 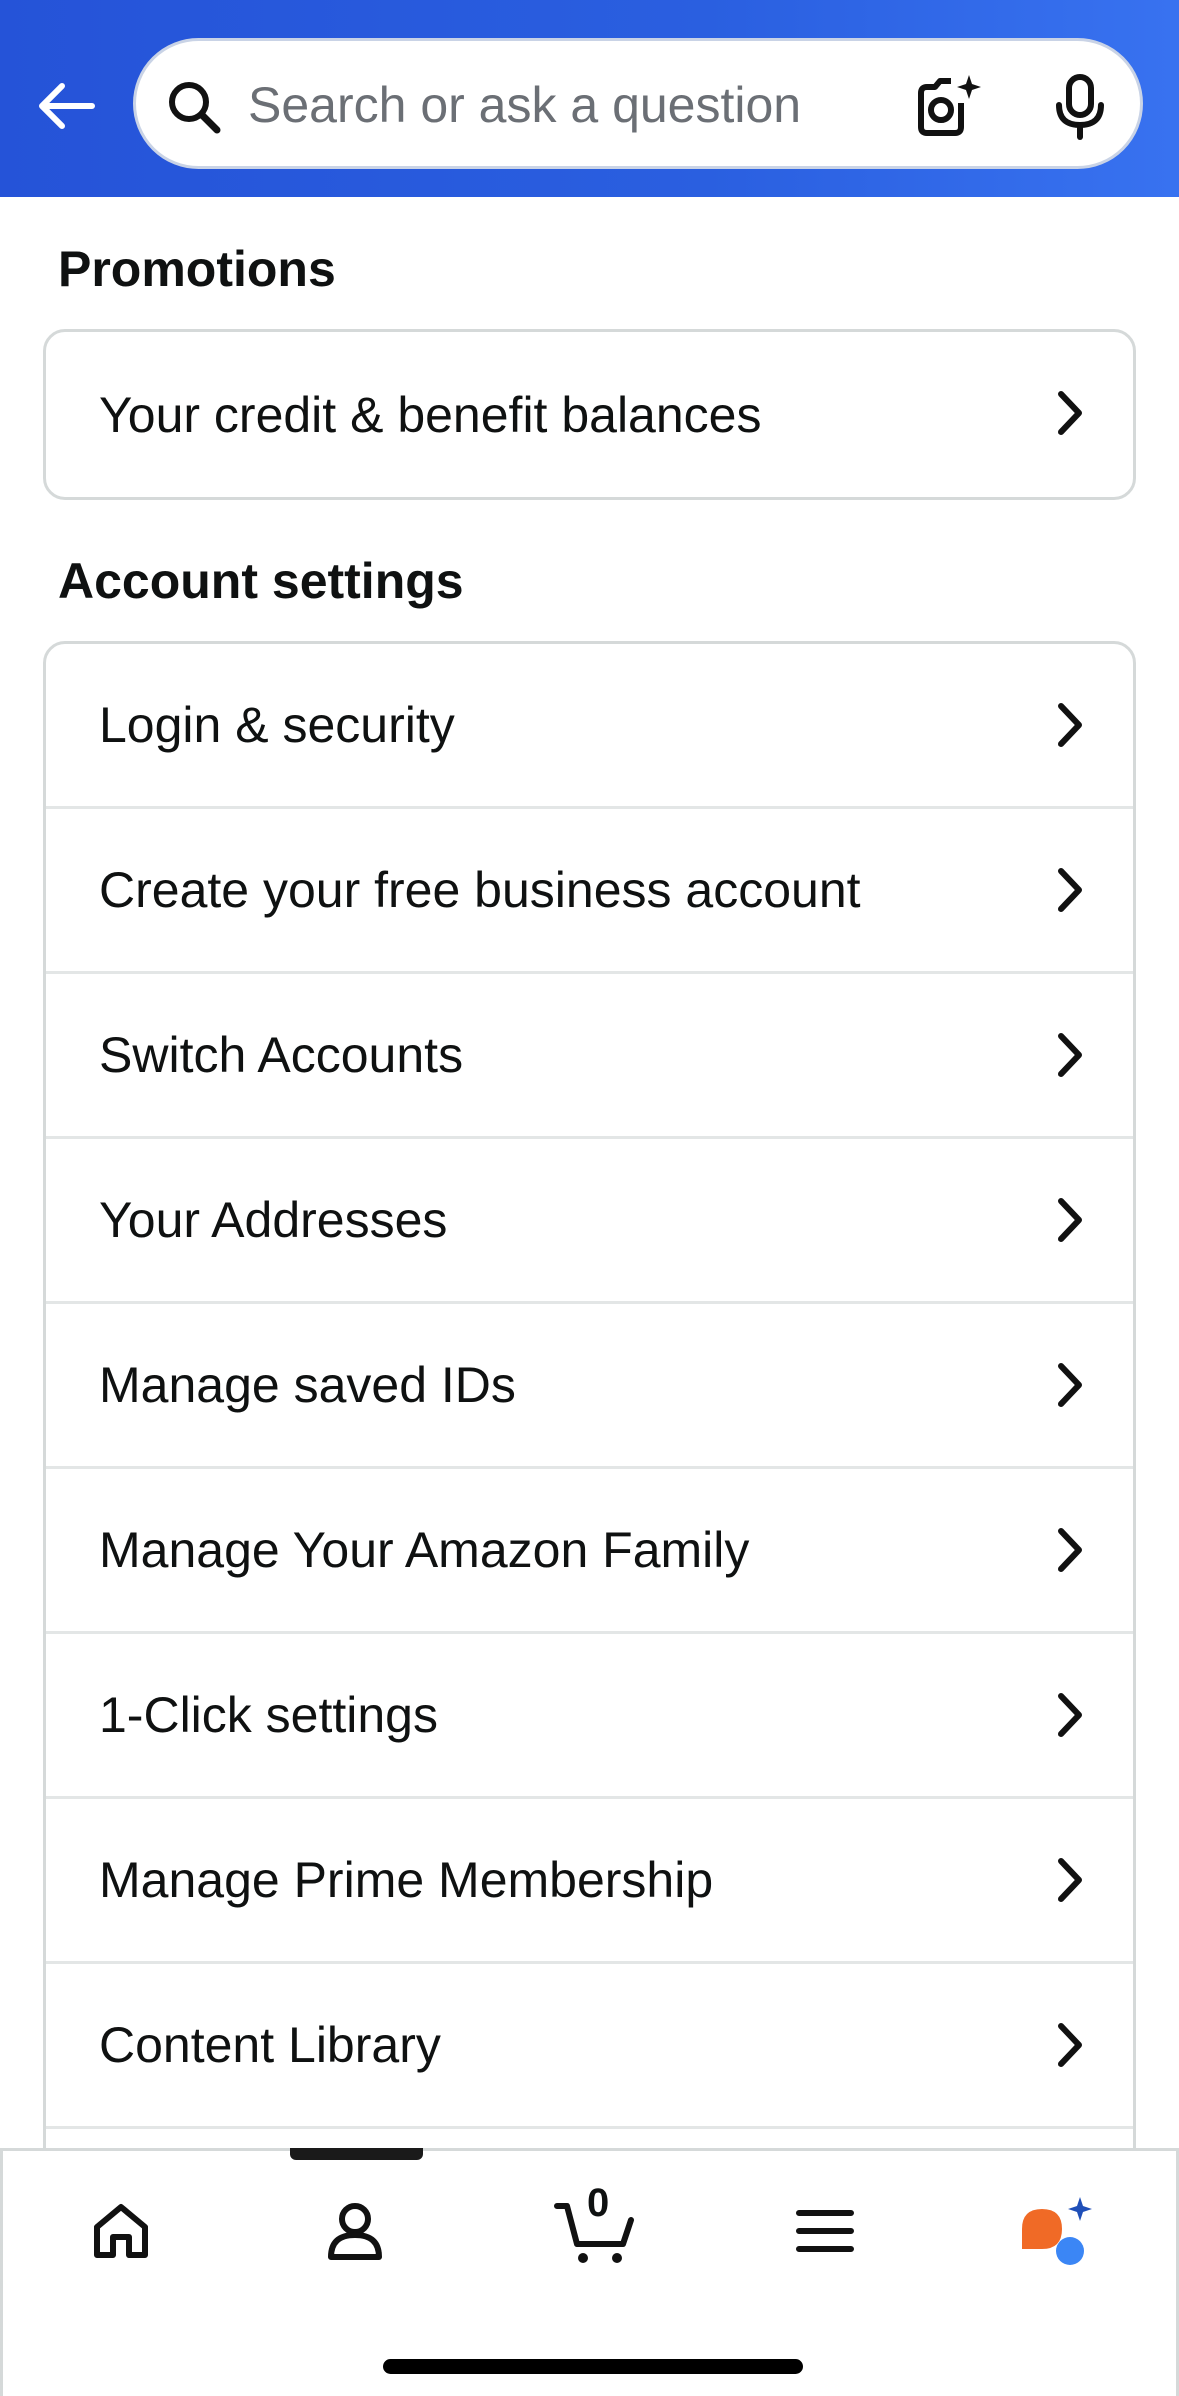 I want to click on list-item-label: 1-Click settings, so click(x=268, y=1715).